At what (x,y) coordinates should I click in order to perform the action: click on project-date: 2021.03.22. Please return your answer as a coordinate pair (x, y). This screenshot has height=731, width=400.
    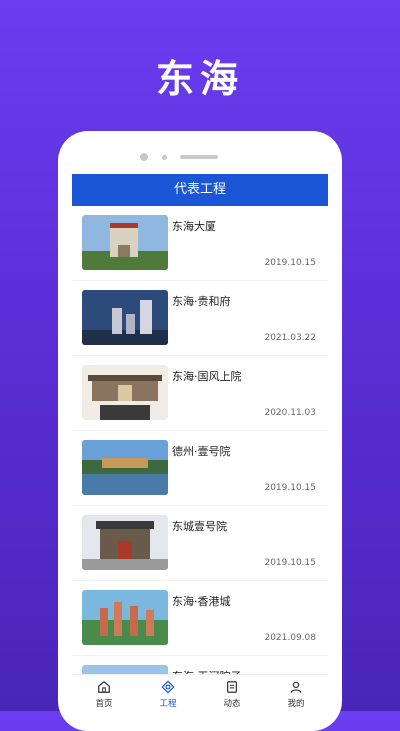
    Looking at the image, I should click on (290, 338).